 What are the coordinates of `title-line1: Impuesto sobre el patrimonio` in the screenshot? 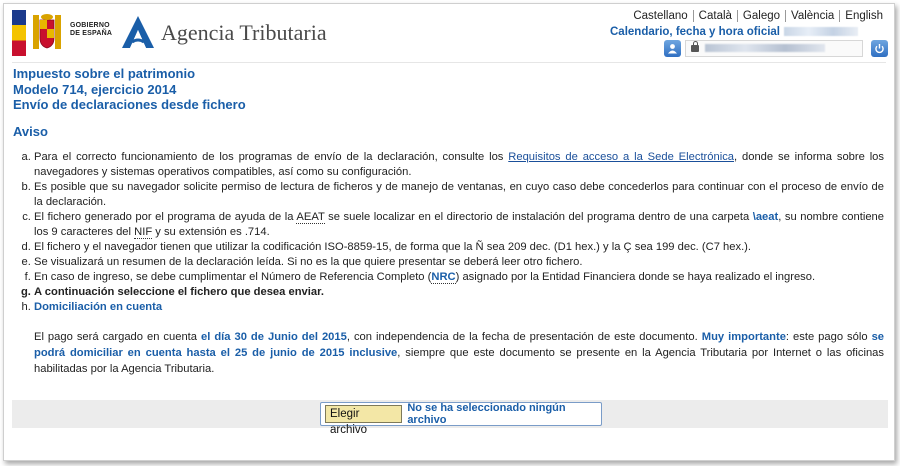 It's located at (104, 73).